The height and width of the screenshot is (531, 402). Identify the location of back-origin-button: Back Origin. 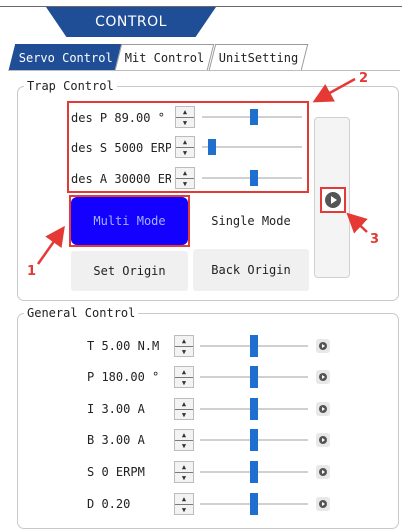
(251, 270).